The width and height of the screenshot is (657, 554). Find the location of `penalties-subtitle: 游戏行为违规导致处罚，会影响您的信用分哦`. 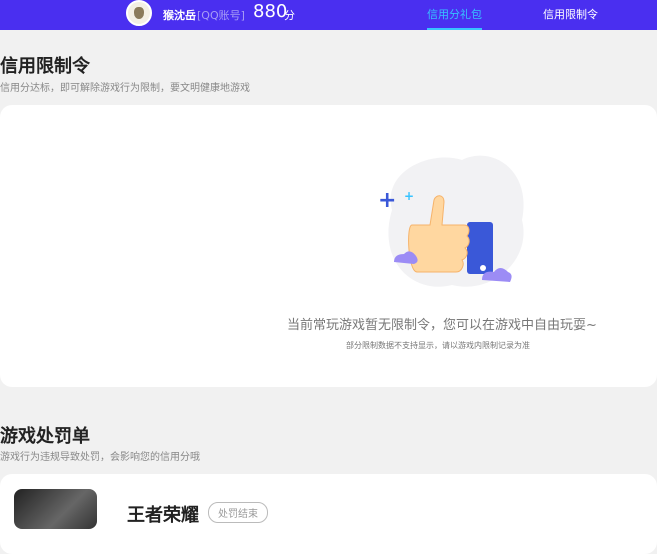

penalties-subtitle: 游戏行为违规导致处罚，会影响您的信用分哦 is located at coordinates (100, 457).